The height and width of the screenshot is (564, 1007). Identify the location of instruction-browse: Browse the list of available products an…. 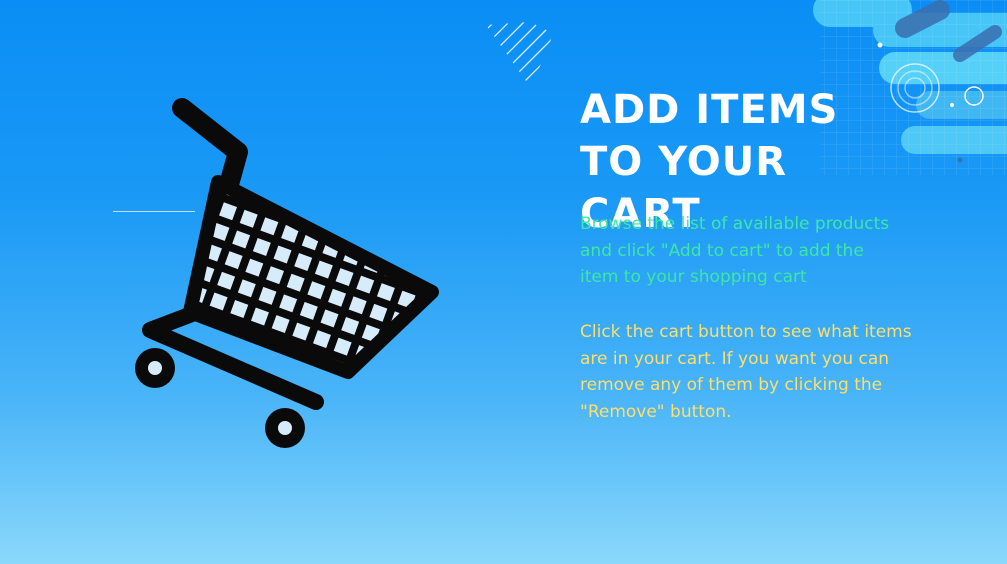
(735, 250).